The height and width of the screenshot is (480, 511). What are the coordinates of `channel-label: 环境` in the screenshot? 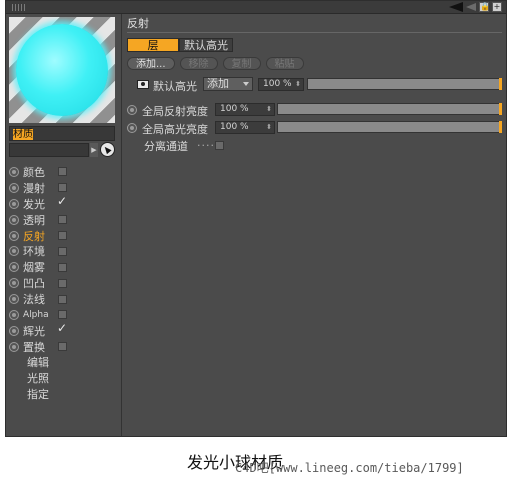 It's located at (34, 252).